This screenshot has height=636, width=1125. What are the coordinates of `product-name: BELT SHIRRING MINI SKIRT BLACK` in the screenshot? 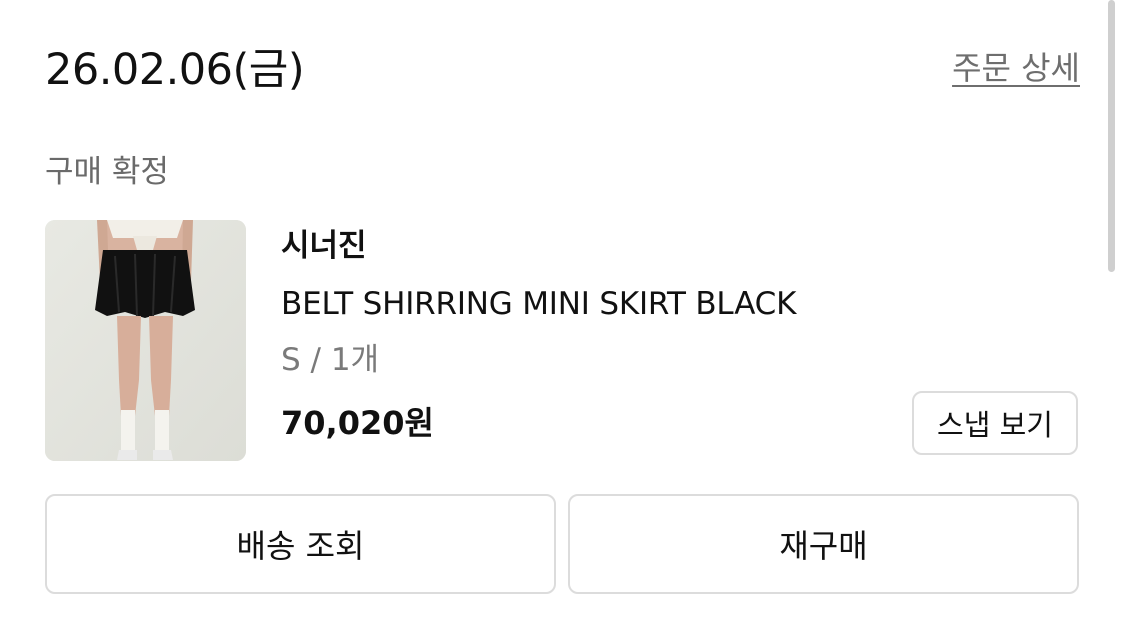 It's located at (538, 304).